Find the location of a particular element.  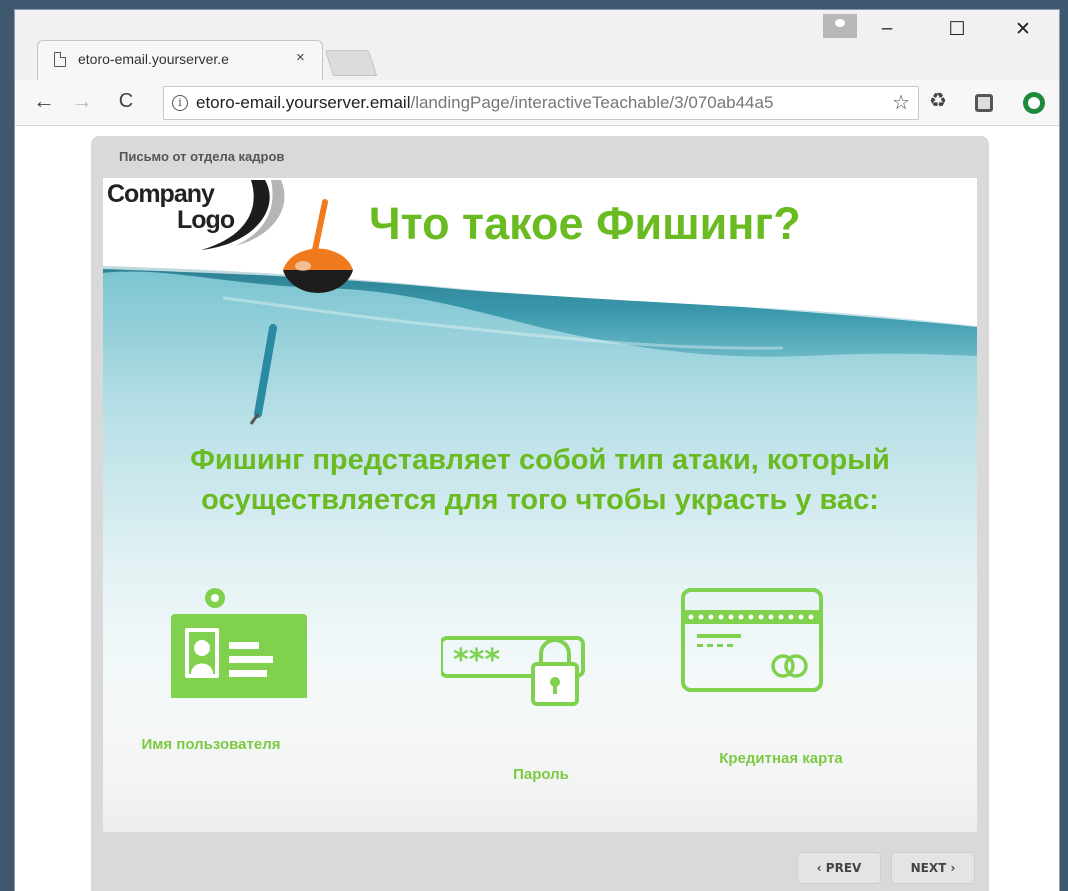

logo-line1: Company is located at coordinates (161, 194).